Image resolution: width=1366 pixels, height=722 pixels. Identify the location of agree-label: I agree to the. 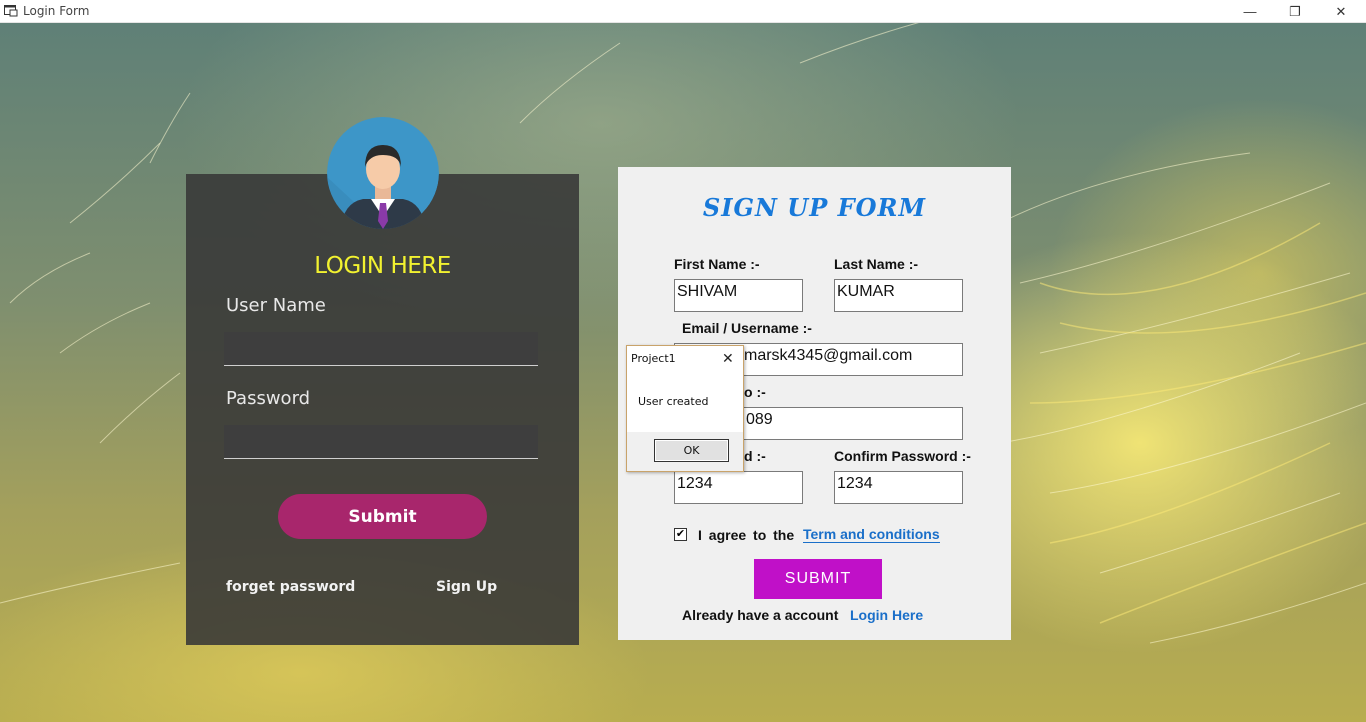
(746, 535).